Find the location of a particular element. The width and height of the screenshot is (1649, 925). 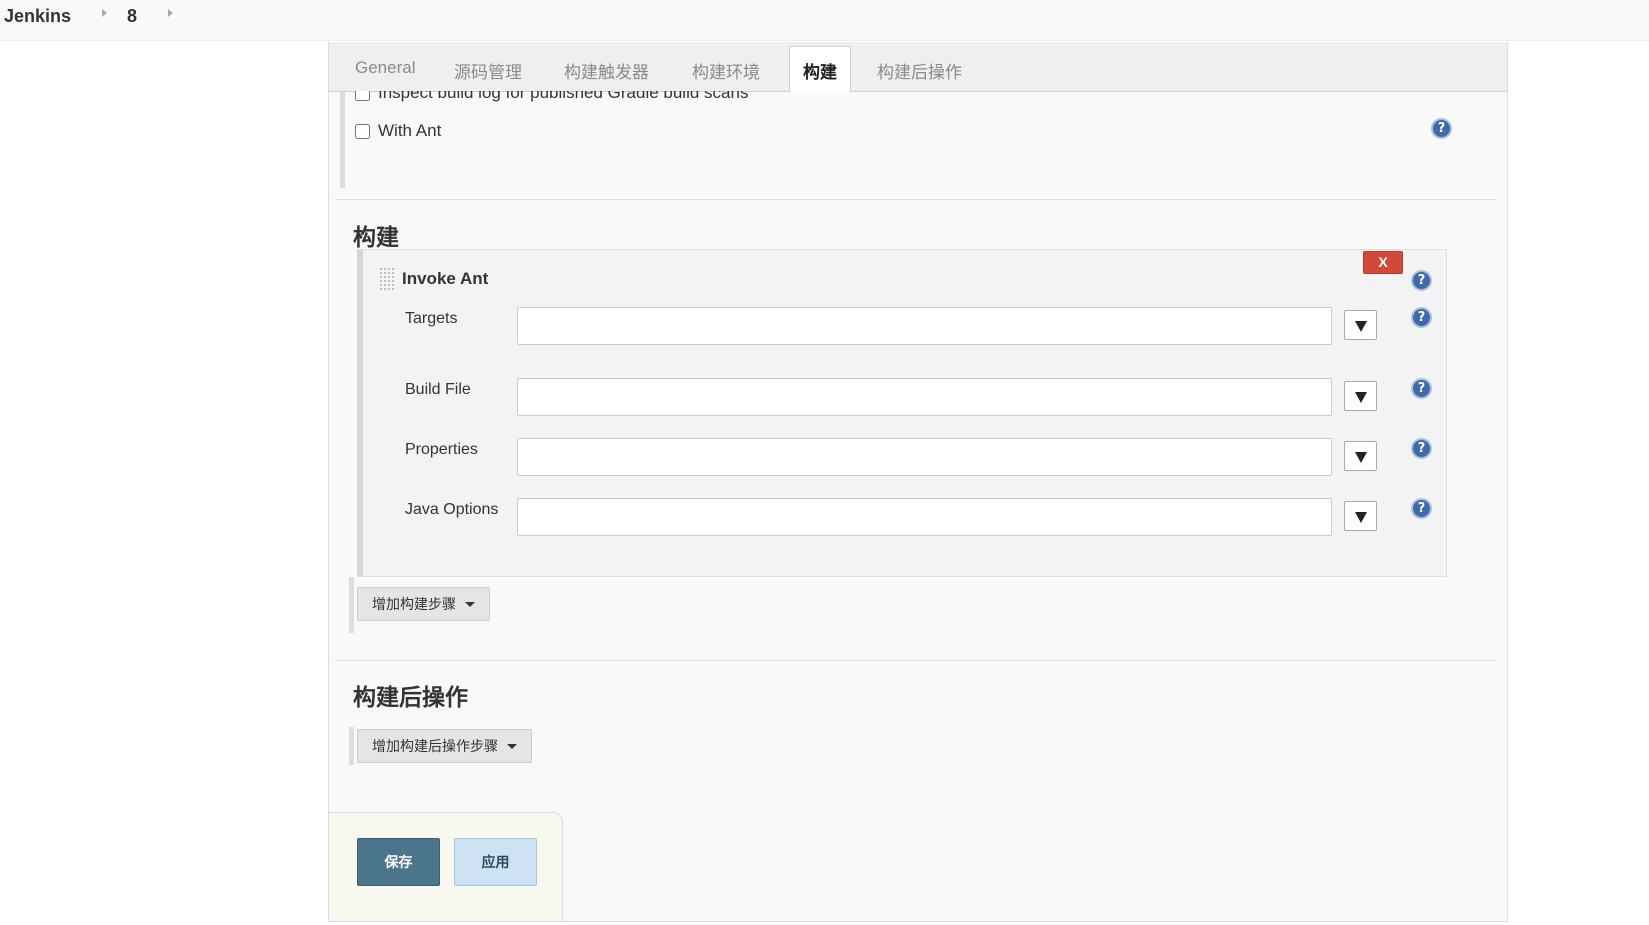

tab-general: General is located at coordinates (385, 68).